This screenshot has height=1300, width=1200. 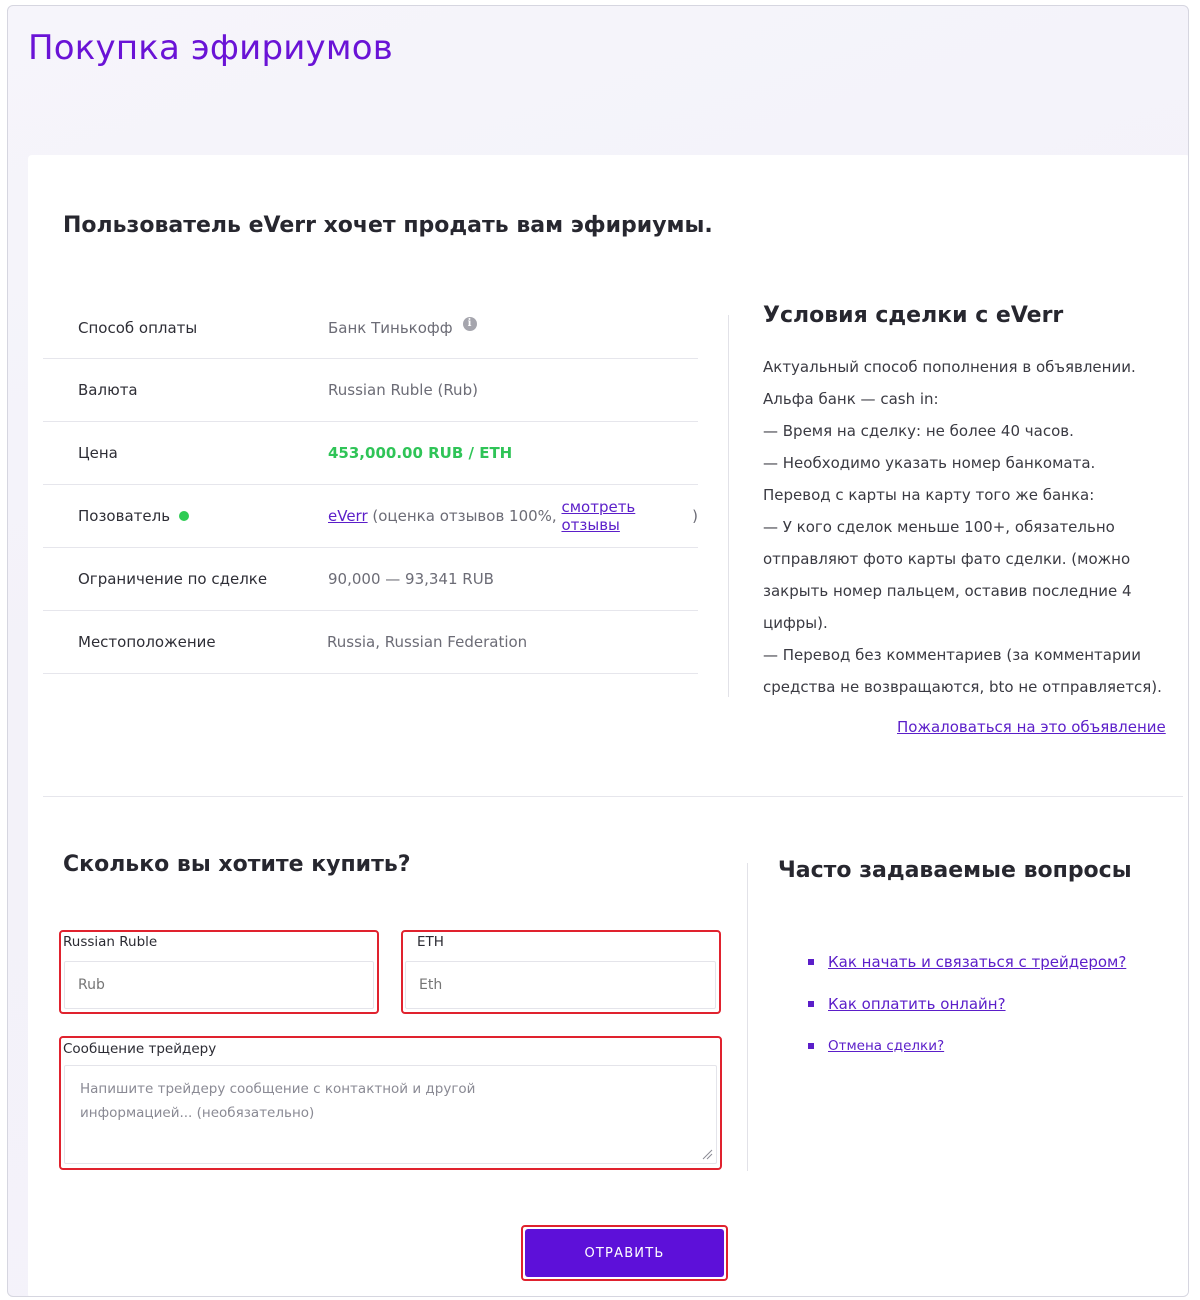 I want to click on location-value: Russia, Russian Federation, so click(x=427, y=642).